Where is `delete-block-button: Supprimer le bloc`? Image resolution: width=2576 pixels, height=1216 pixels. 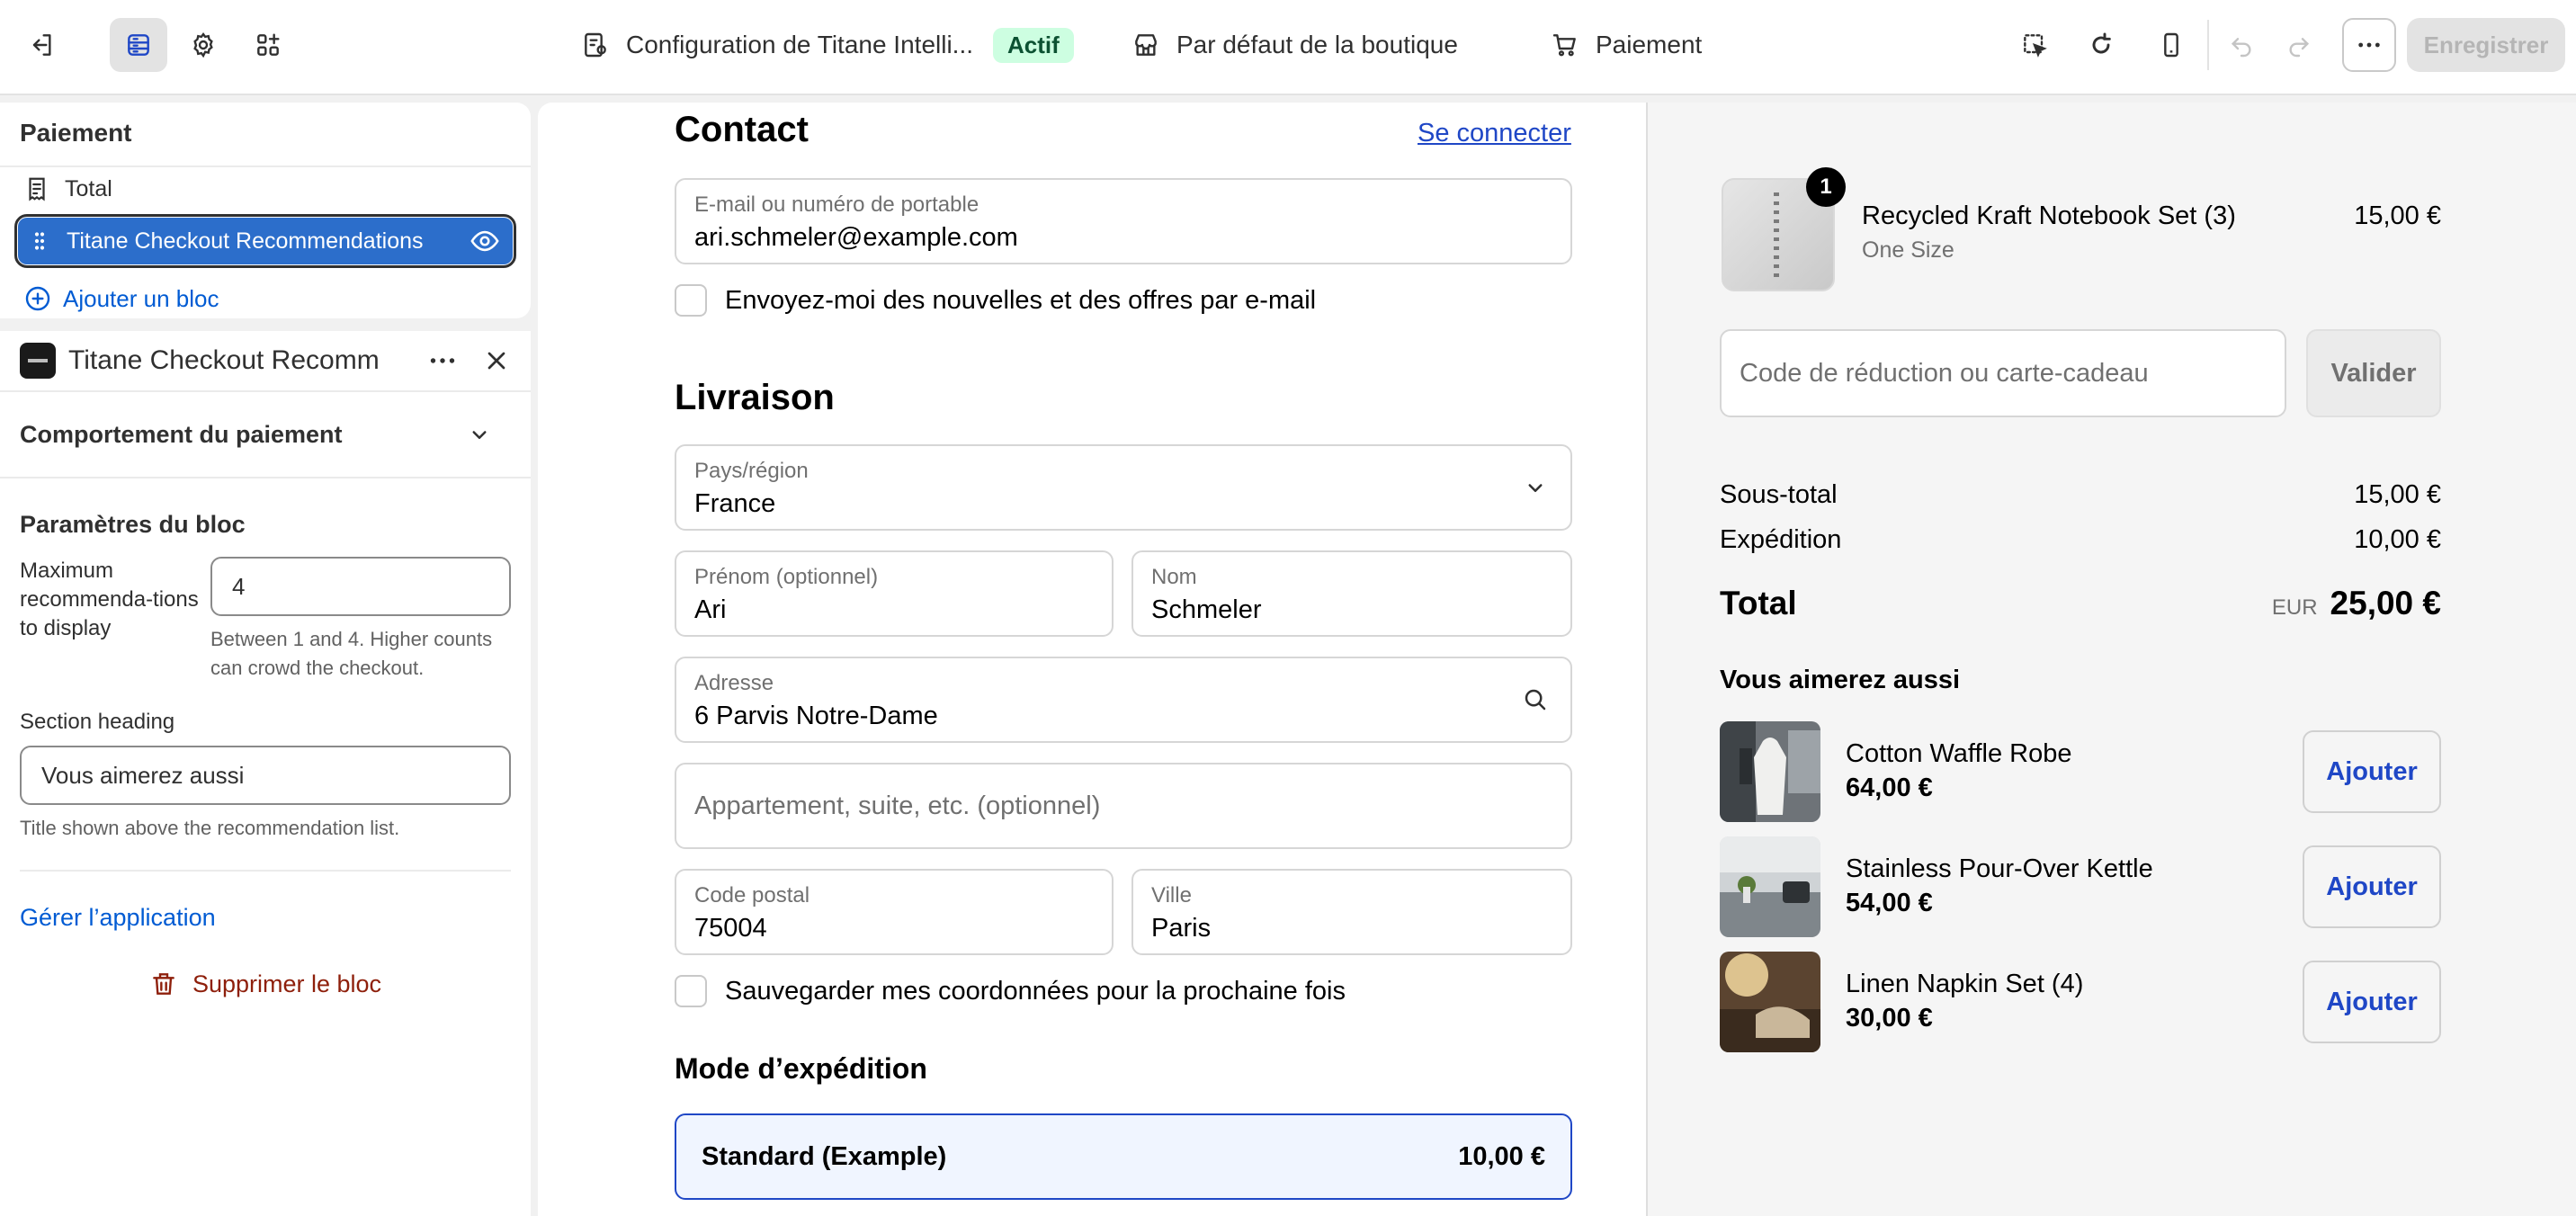
delete-block-button: Supprimer le bloc is located at coordinates (265, 984).